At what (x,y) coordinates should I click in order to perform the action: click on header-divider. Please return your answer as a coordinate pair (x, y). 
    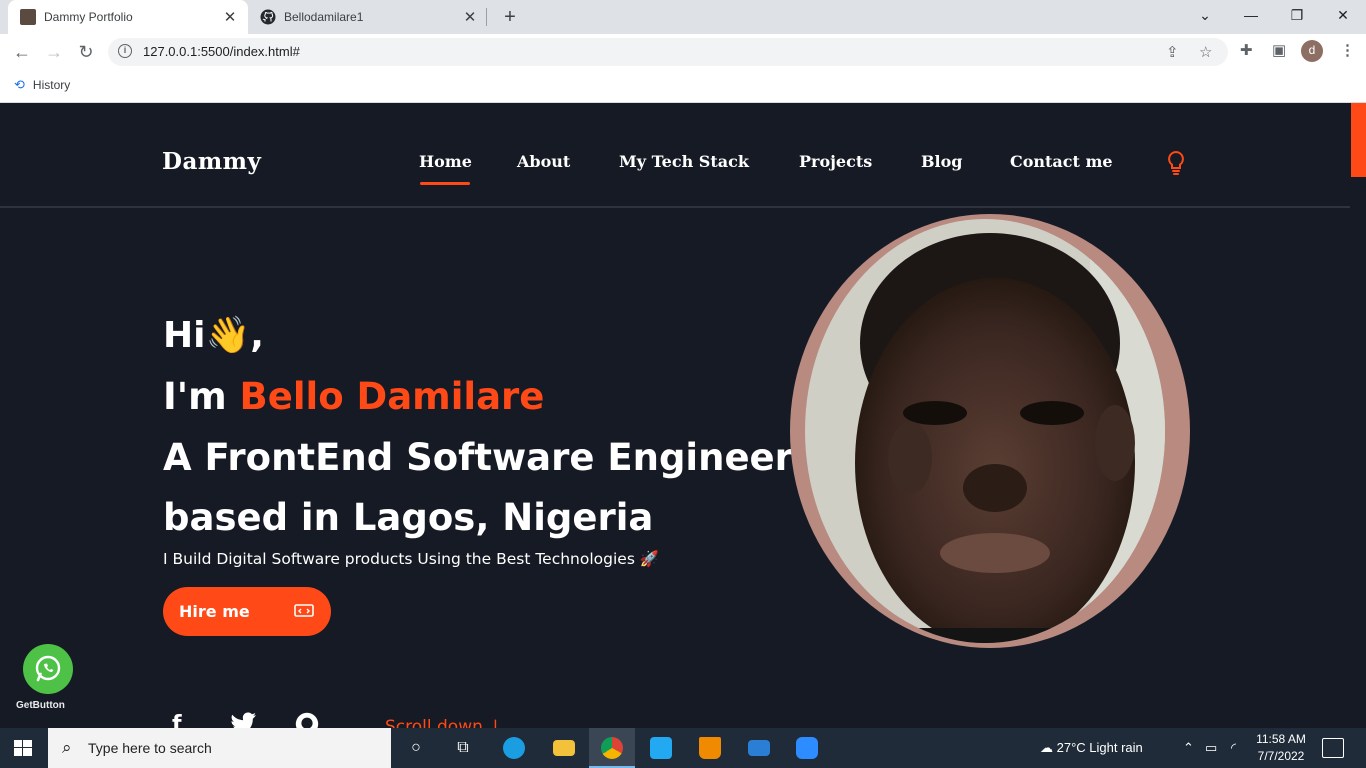
    Looking at the image, I should click on (675, 207).